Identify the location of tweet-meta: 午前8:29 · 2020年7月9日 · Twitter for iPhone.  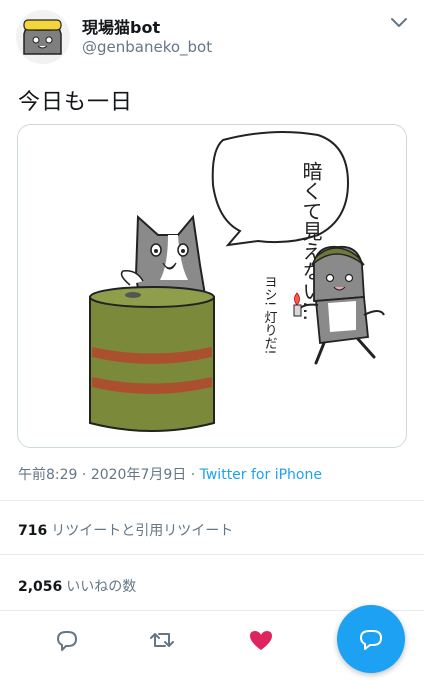
(170, 474).